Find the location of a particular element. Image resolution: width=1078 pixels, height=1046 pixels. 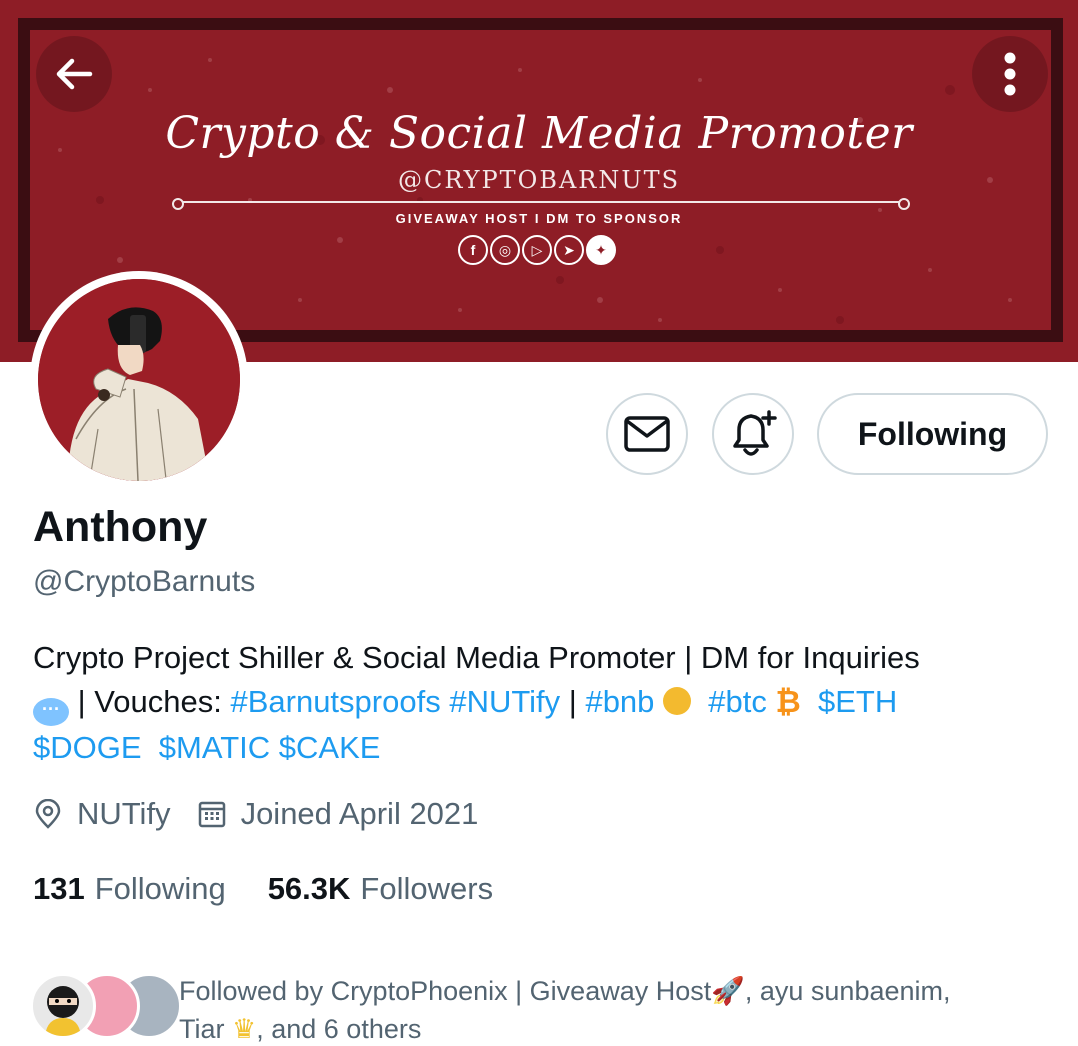

username-handle: @CryptoBarnuts is located at coordinates (144, 581).